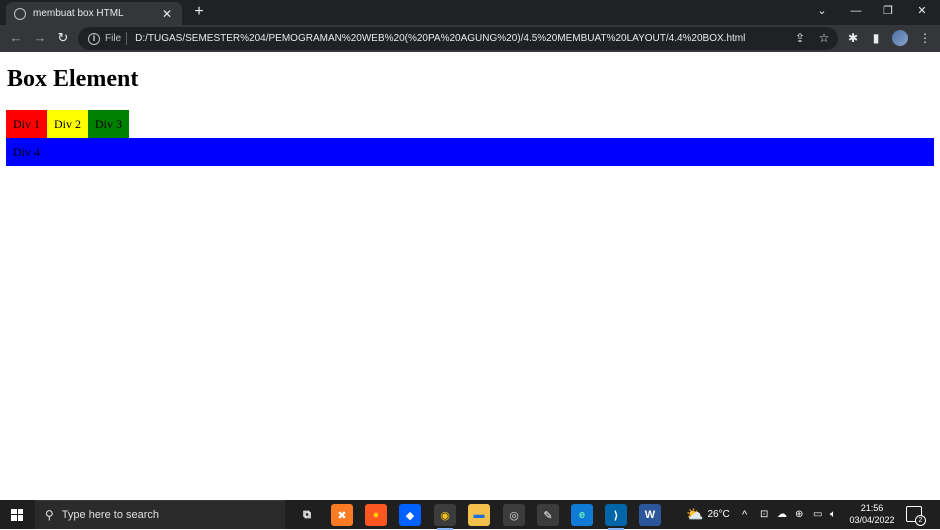  I want to click on close-window-button: ✕, so click(922, 11).